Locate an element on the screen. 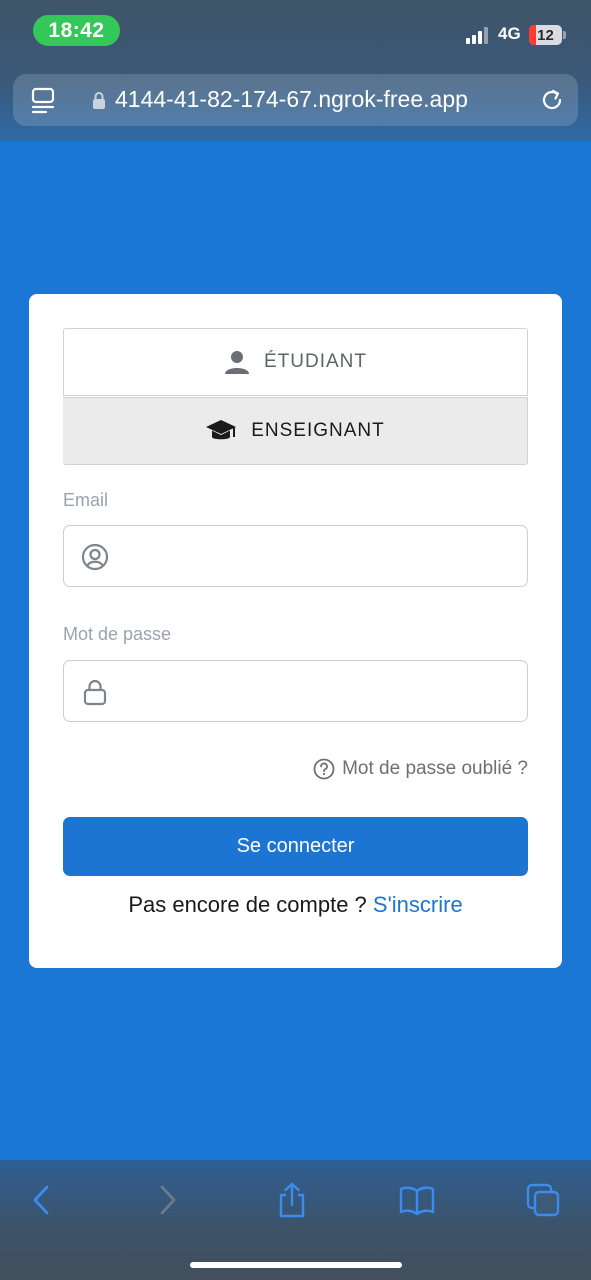  battery-level: 12 is located at coordinates (545, 35).